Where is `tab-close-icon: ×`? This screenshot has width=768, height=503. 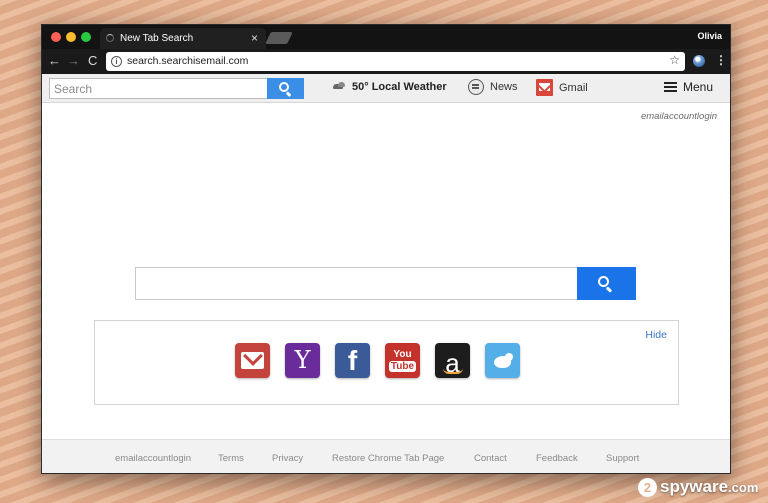 tab-close-icon: × is located at coordinates (254, 38).